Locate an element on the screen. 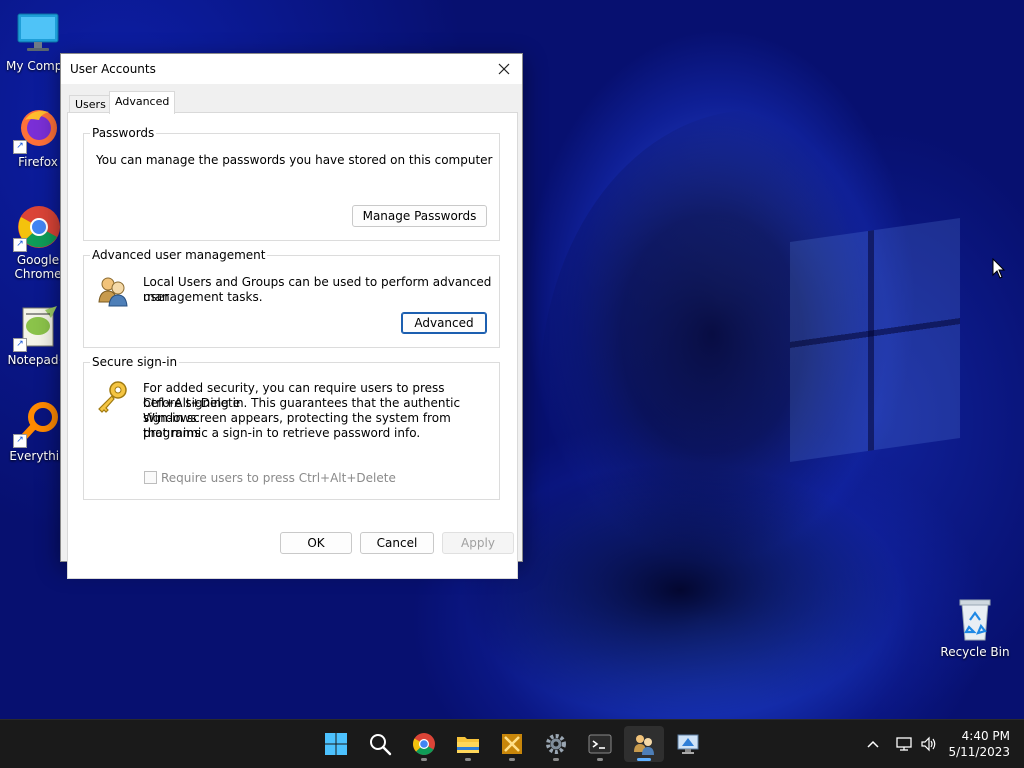  mouse-cursor-icon is located at coordinates (999, 270).